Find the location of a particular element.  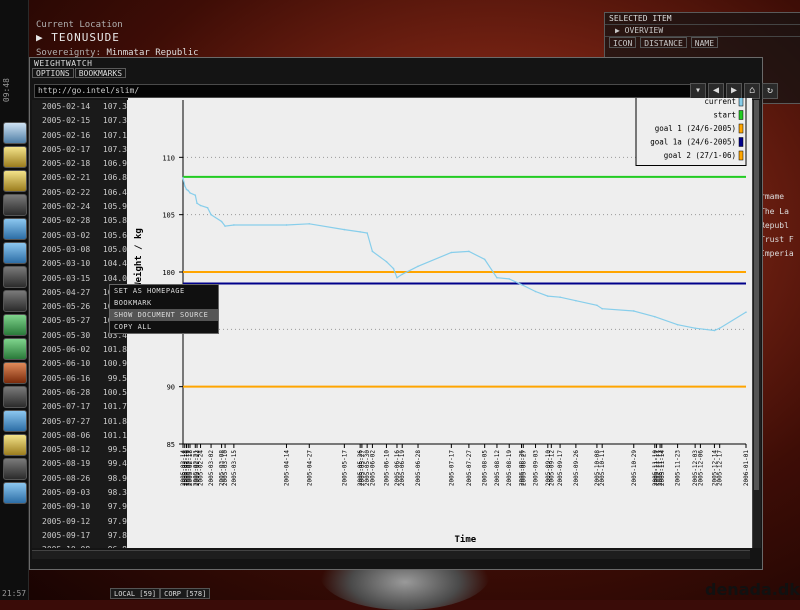

log-date: 2005-03-08 is located at coordinates (66, 249).